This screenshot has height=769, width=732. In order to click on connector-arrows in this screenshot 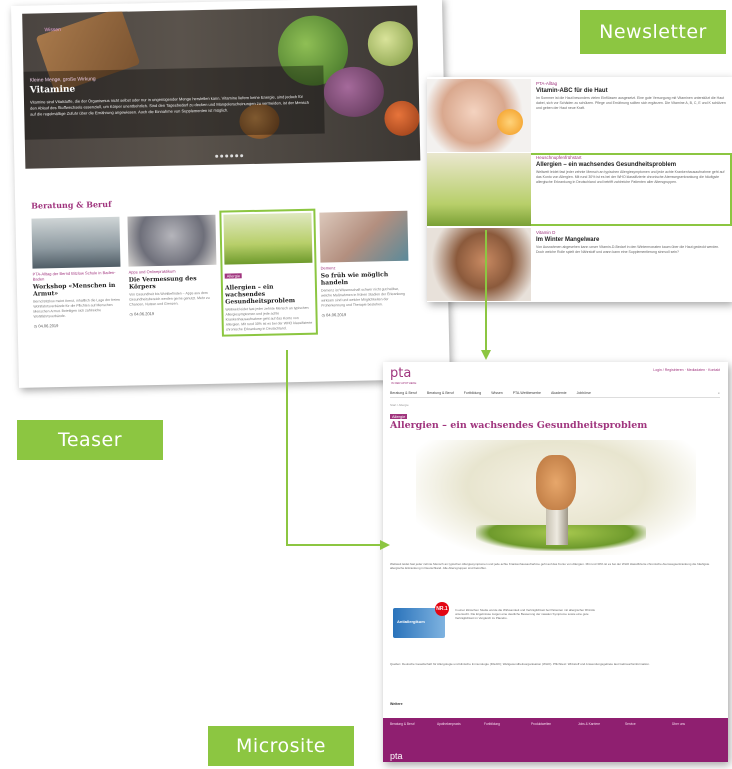, I will do `click(388, 390)`.